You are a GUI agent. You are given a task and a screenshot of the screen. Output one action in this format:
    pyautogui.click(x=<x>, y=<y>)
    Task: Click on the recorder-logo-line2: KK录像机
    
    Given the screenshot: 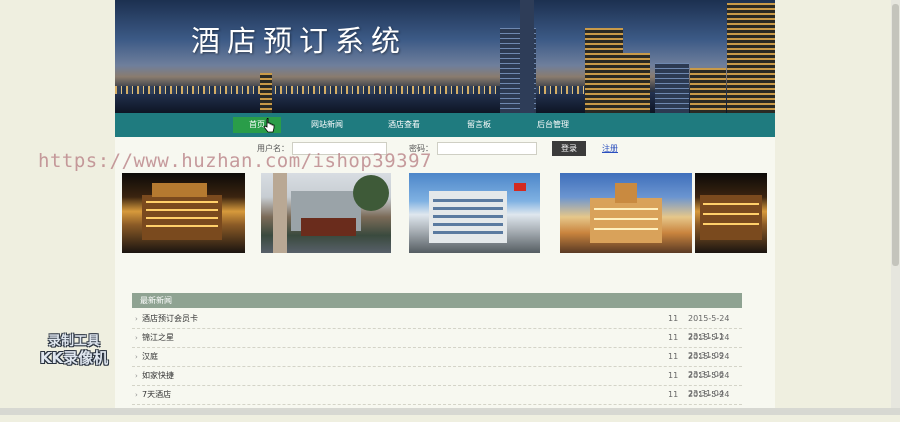 What is the action you would take?
    pyautogui.click(x=74, y=358)
    